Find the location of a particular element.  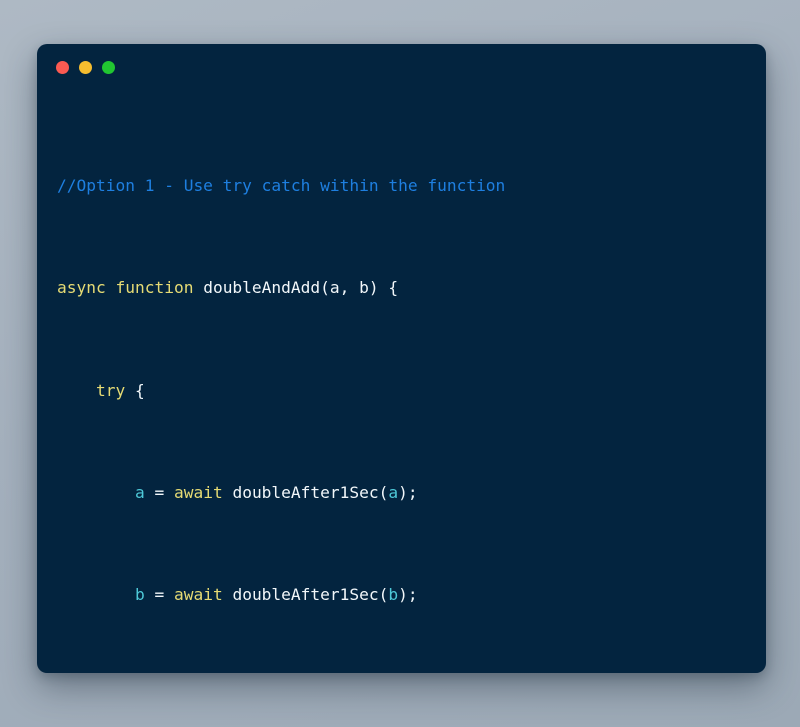

code-line: b = await doubleAfter1Sec(b); is located at coordinates (411, 595).